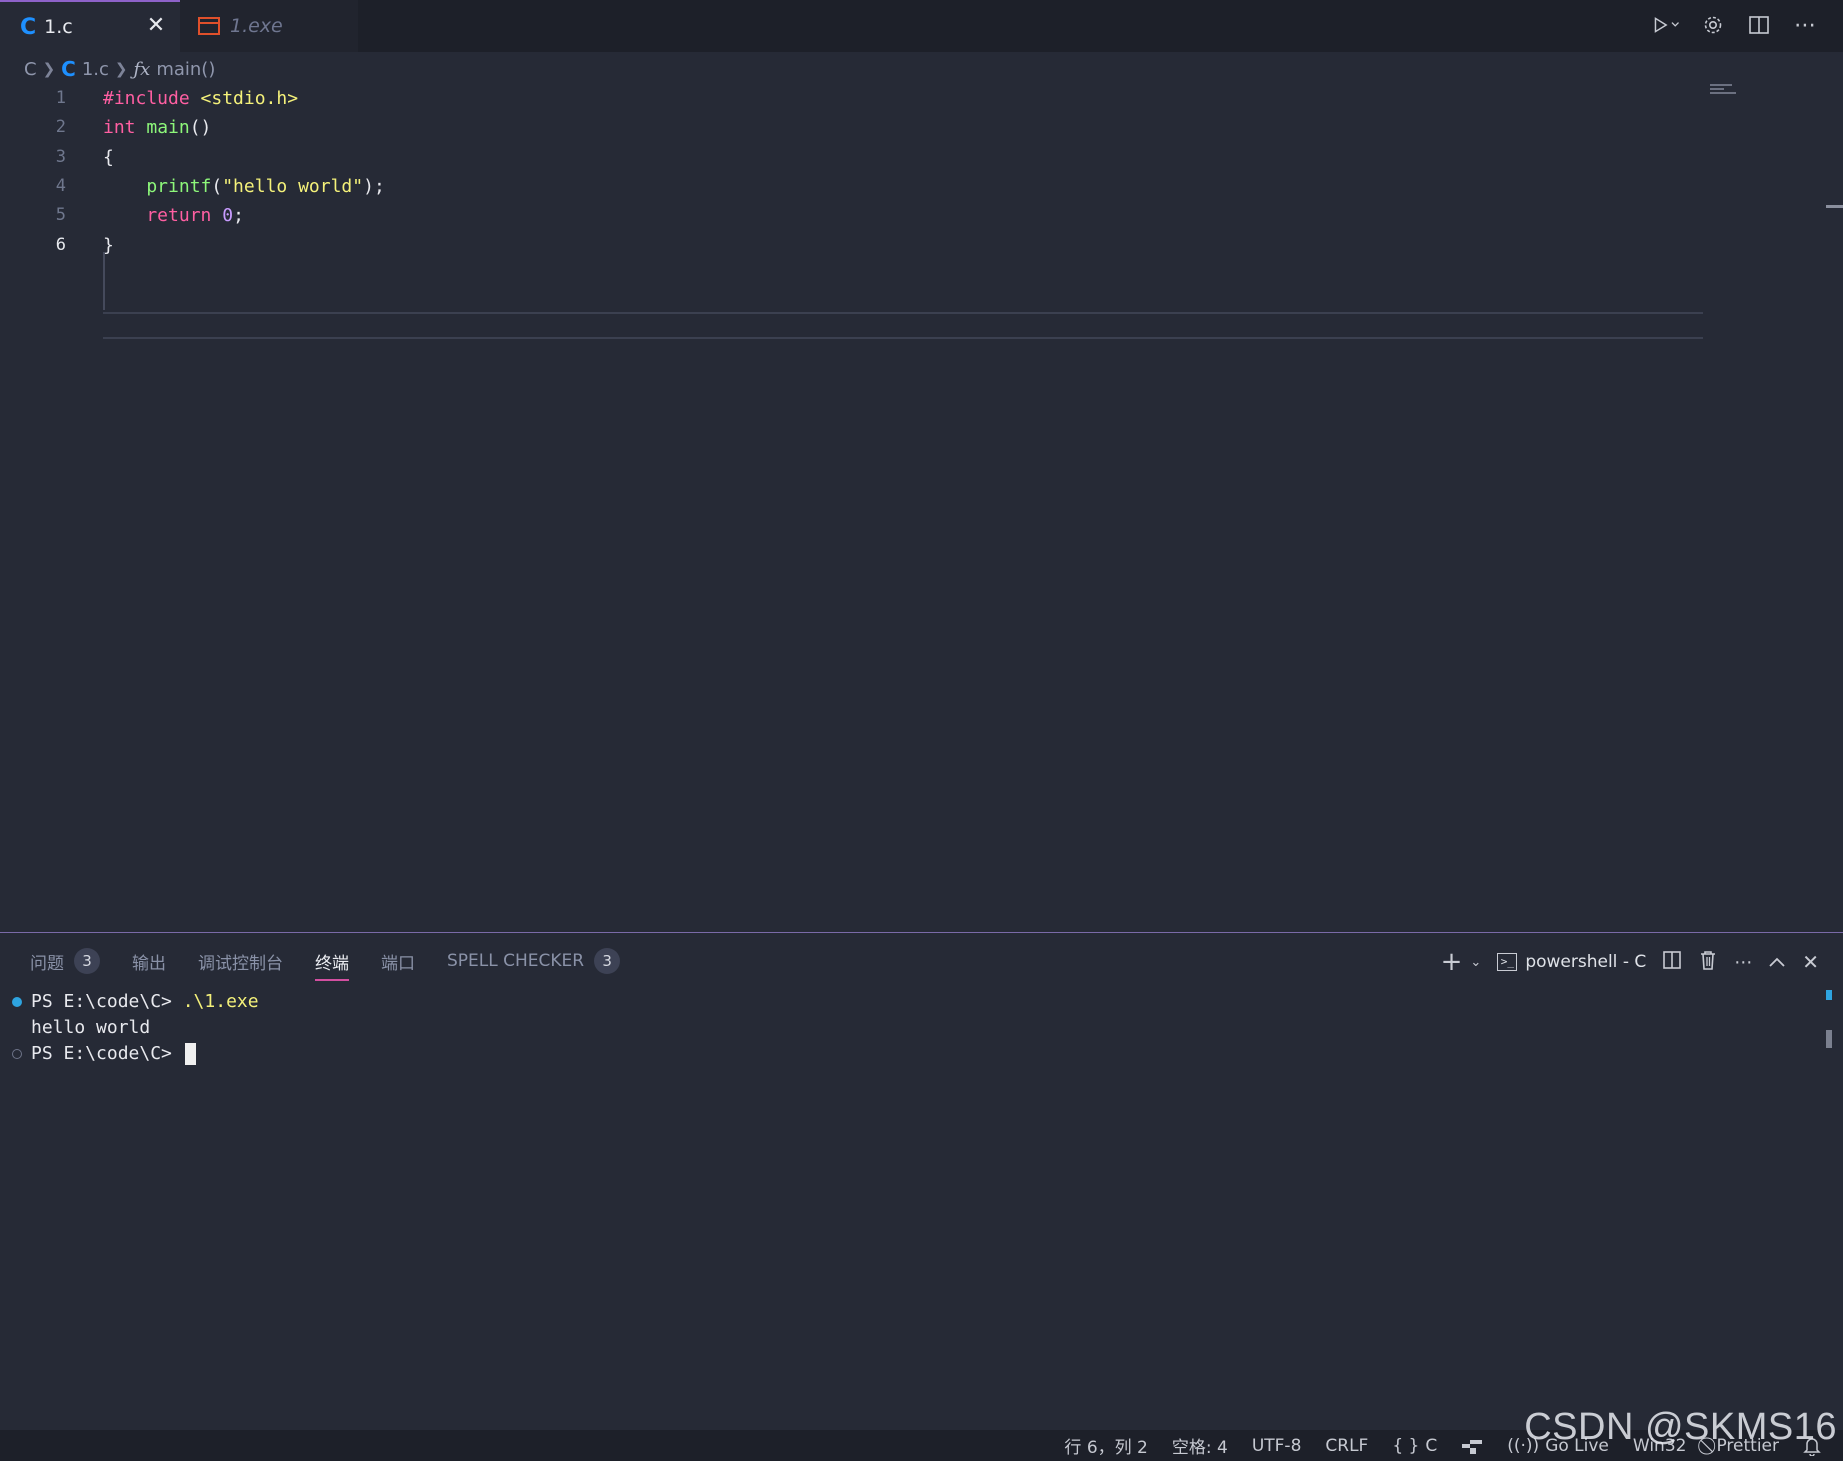 The height and width of the screenshot is (1461, 1843). What do you see at coordinates (60, 215) in the screenshot?
I see `line-number: 5` at bounding box center [60, 215].